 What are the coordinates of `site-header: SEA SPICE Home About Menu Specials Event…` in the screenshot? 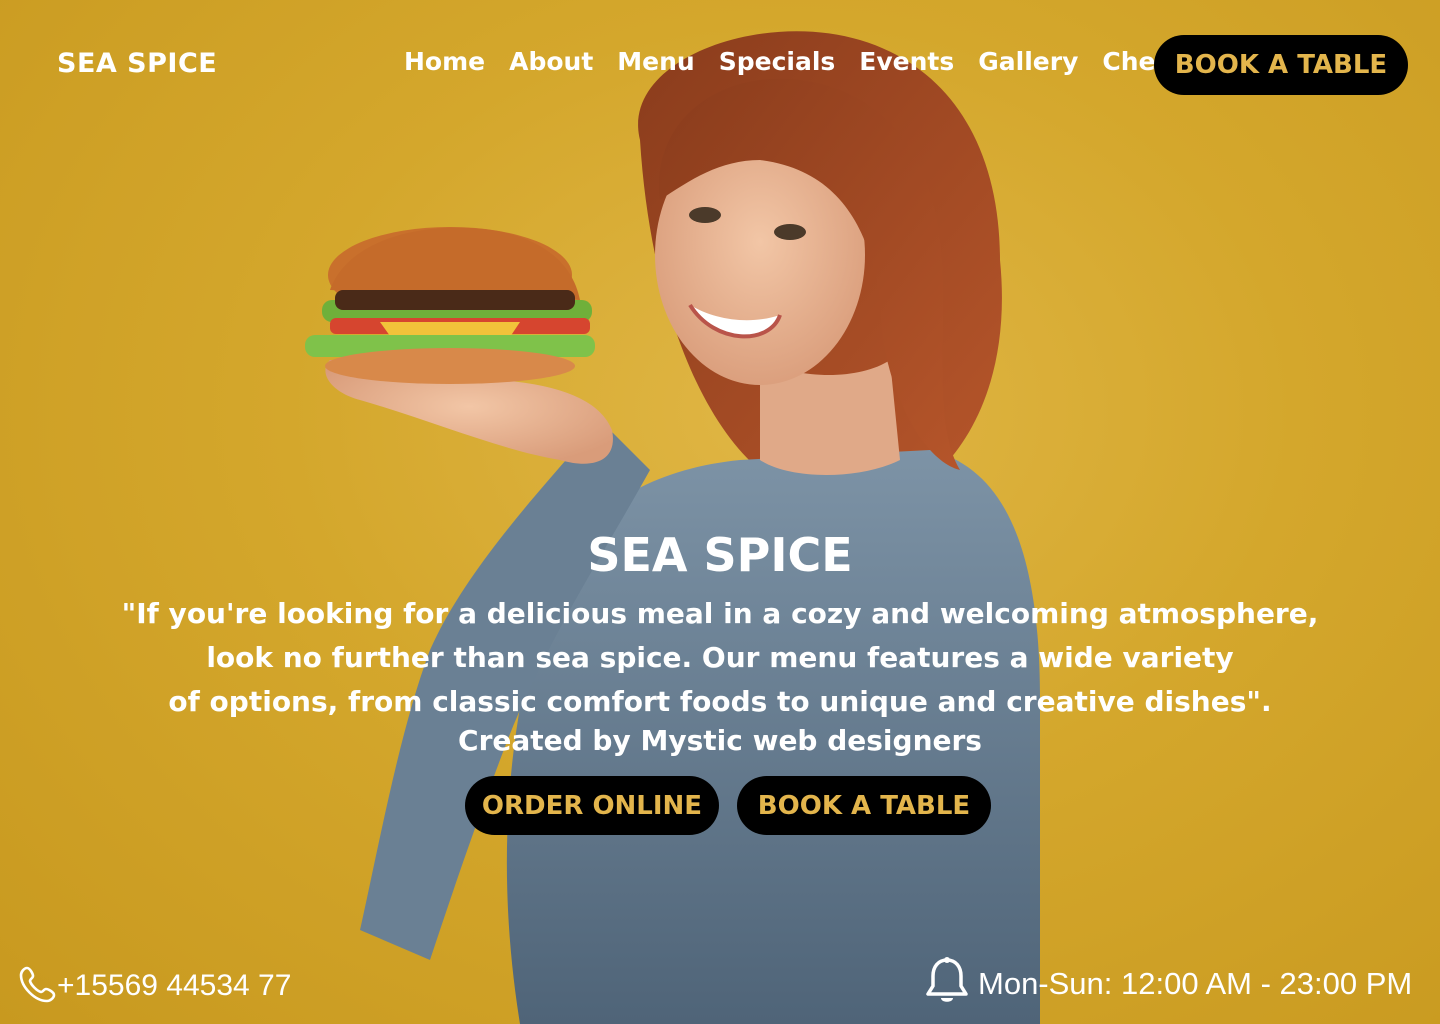 It's located at (720, 65).